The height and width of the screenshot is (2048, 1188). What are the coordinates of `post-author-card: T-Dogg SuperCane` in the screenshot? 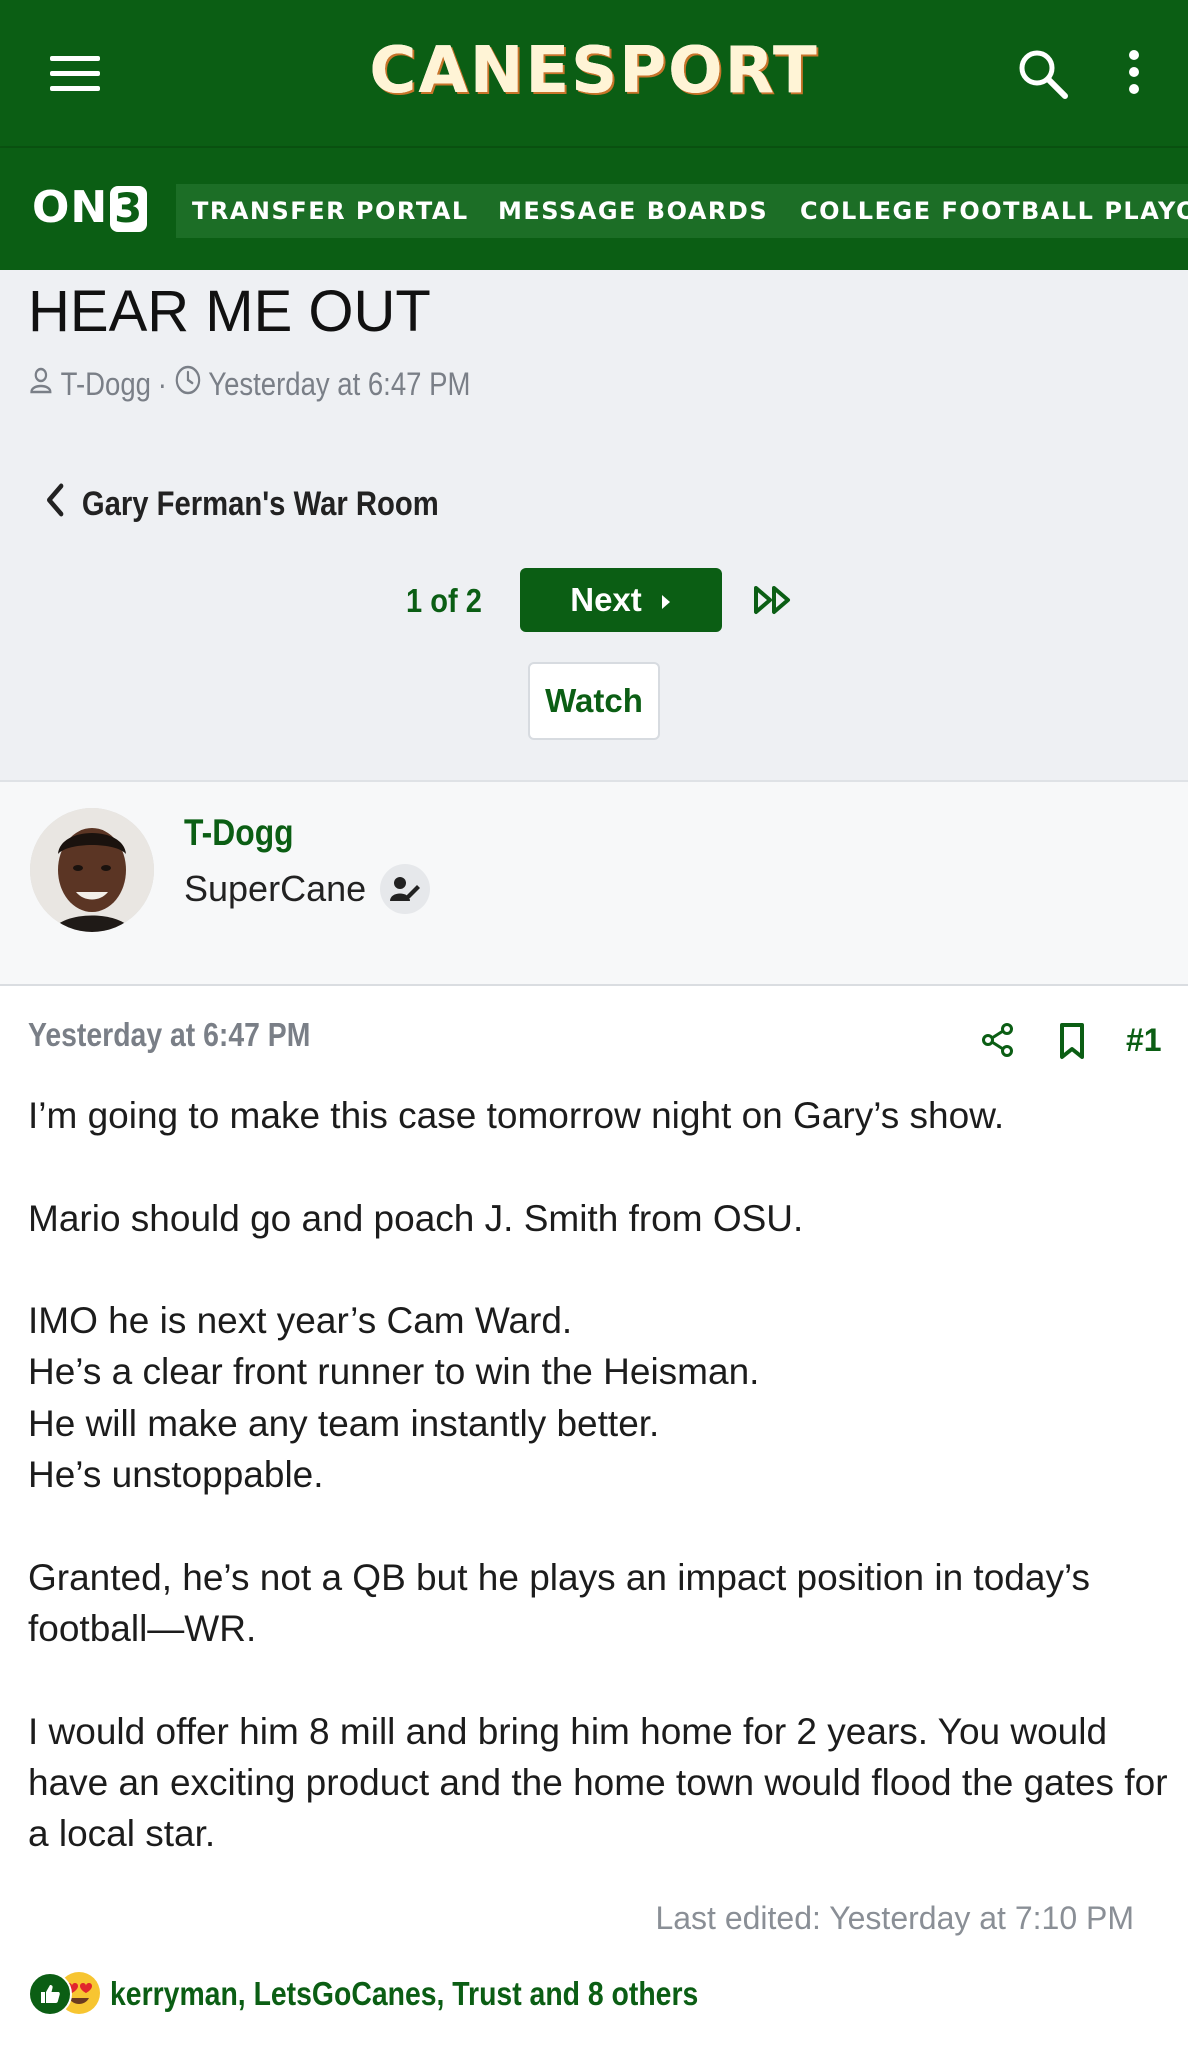 It's located at (594, 884).